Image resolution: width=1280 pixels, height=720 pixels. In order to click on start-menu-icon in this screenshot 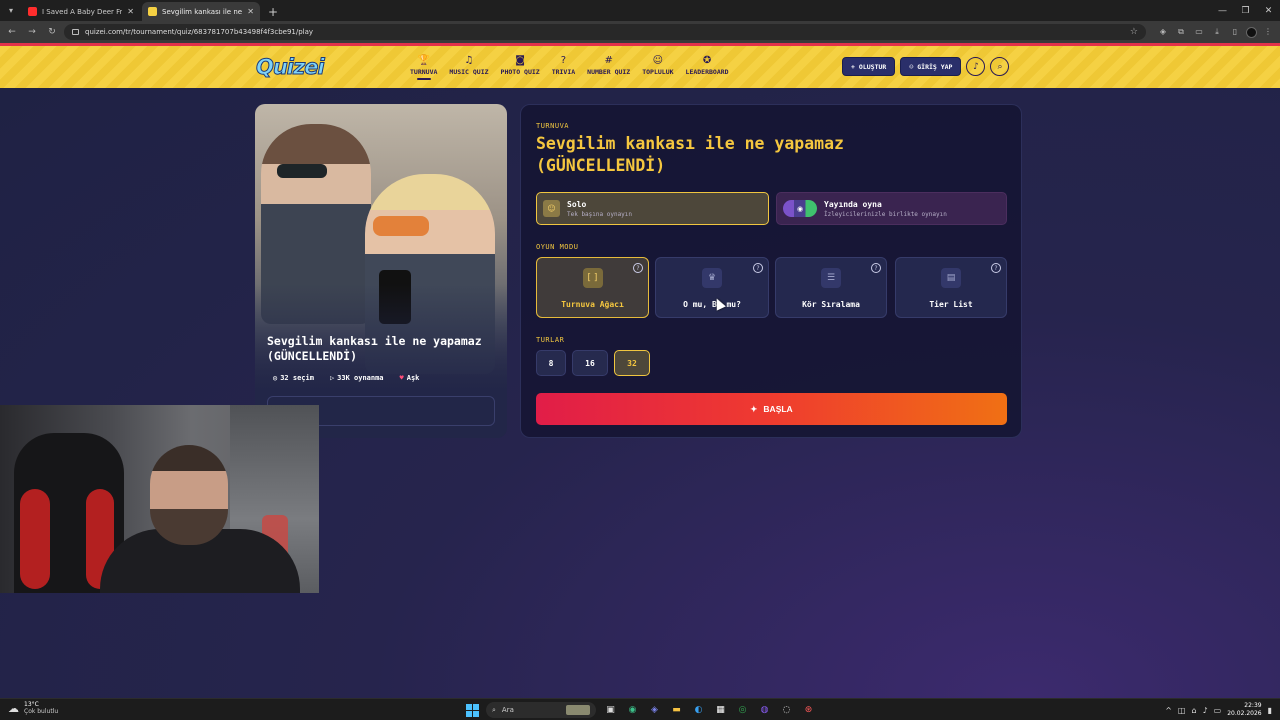, I will do `click(472, 710)`.